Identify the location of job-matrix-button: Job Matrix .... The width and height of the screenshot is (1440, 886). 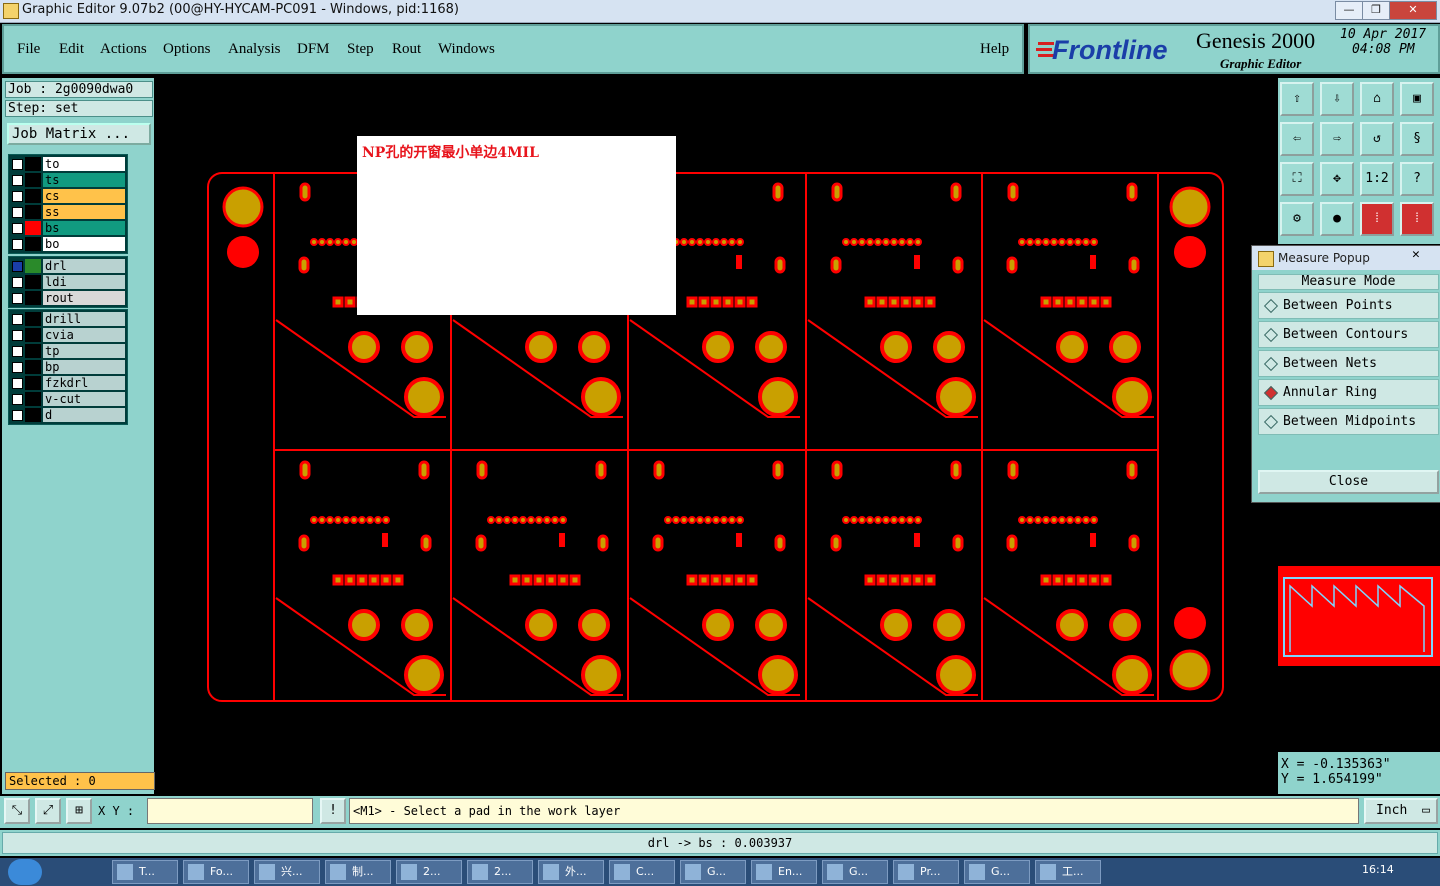
(79, 134).